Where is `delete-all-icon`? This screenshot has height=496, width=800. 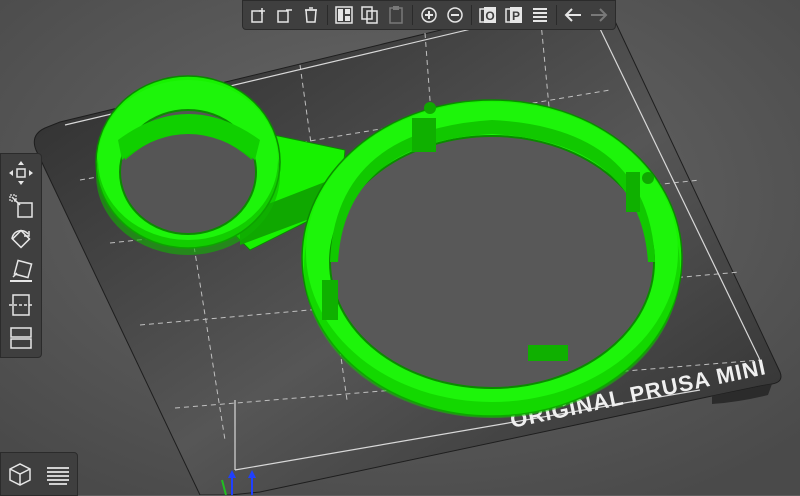 delete-all-icon is located at coordinates (311, 15).